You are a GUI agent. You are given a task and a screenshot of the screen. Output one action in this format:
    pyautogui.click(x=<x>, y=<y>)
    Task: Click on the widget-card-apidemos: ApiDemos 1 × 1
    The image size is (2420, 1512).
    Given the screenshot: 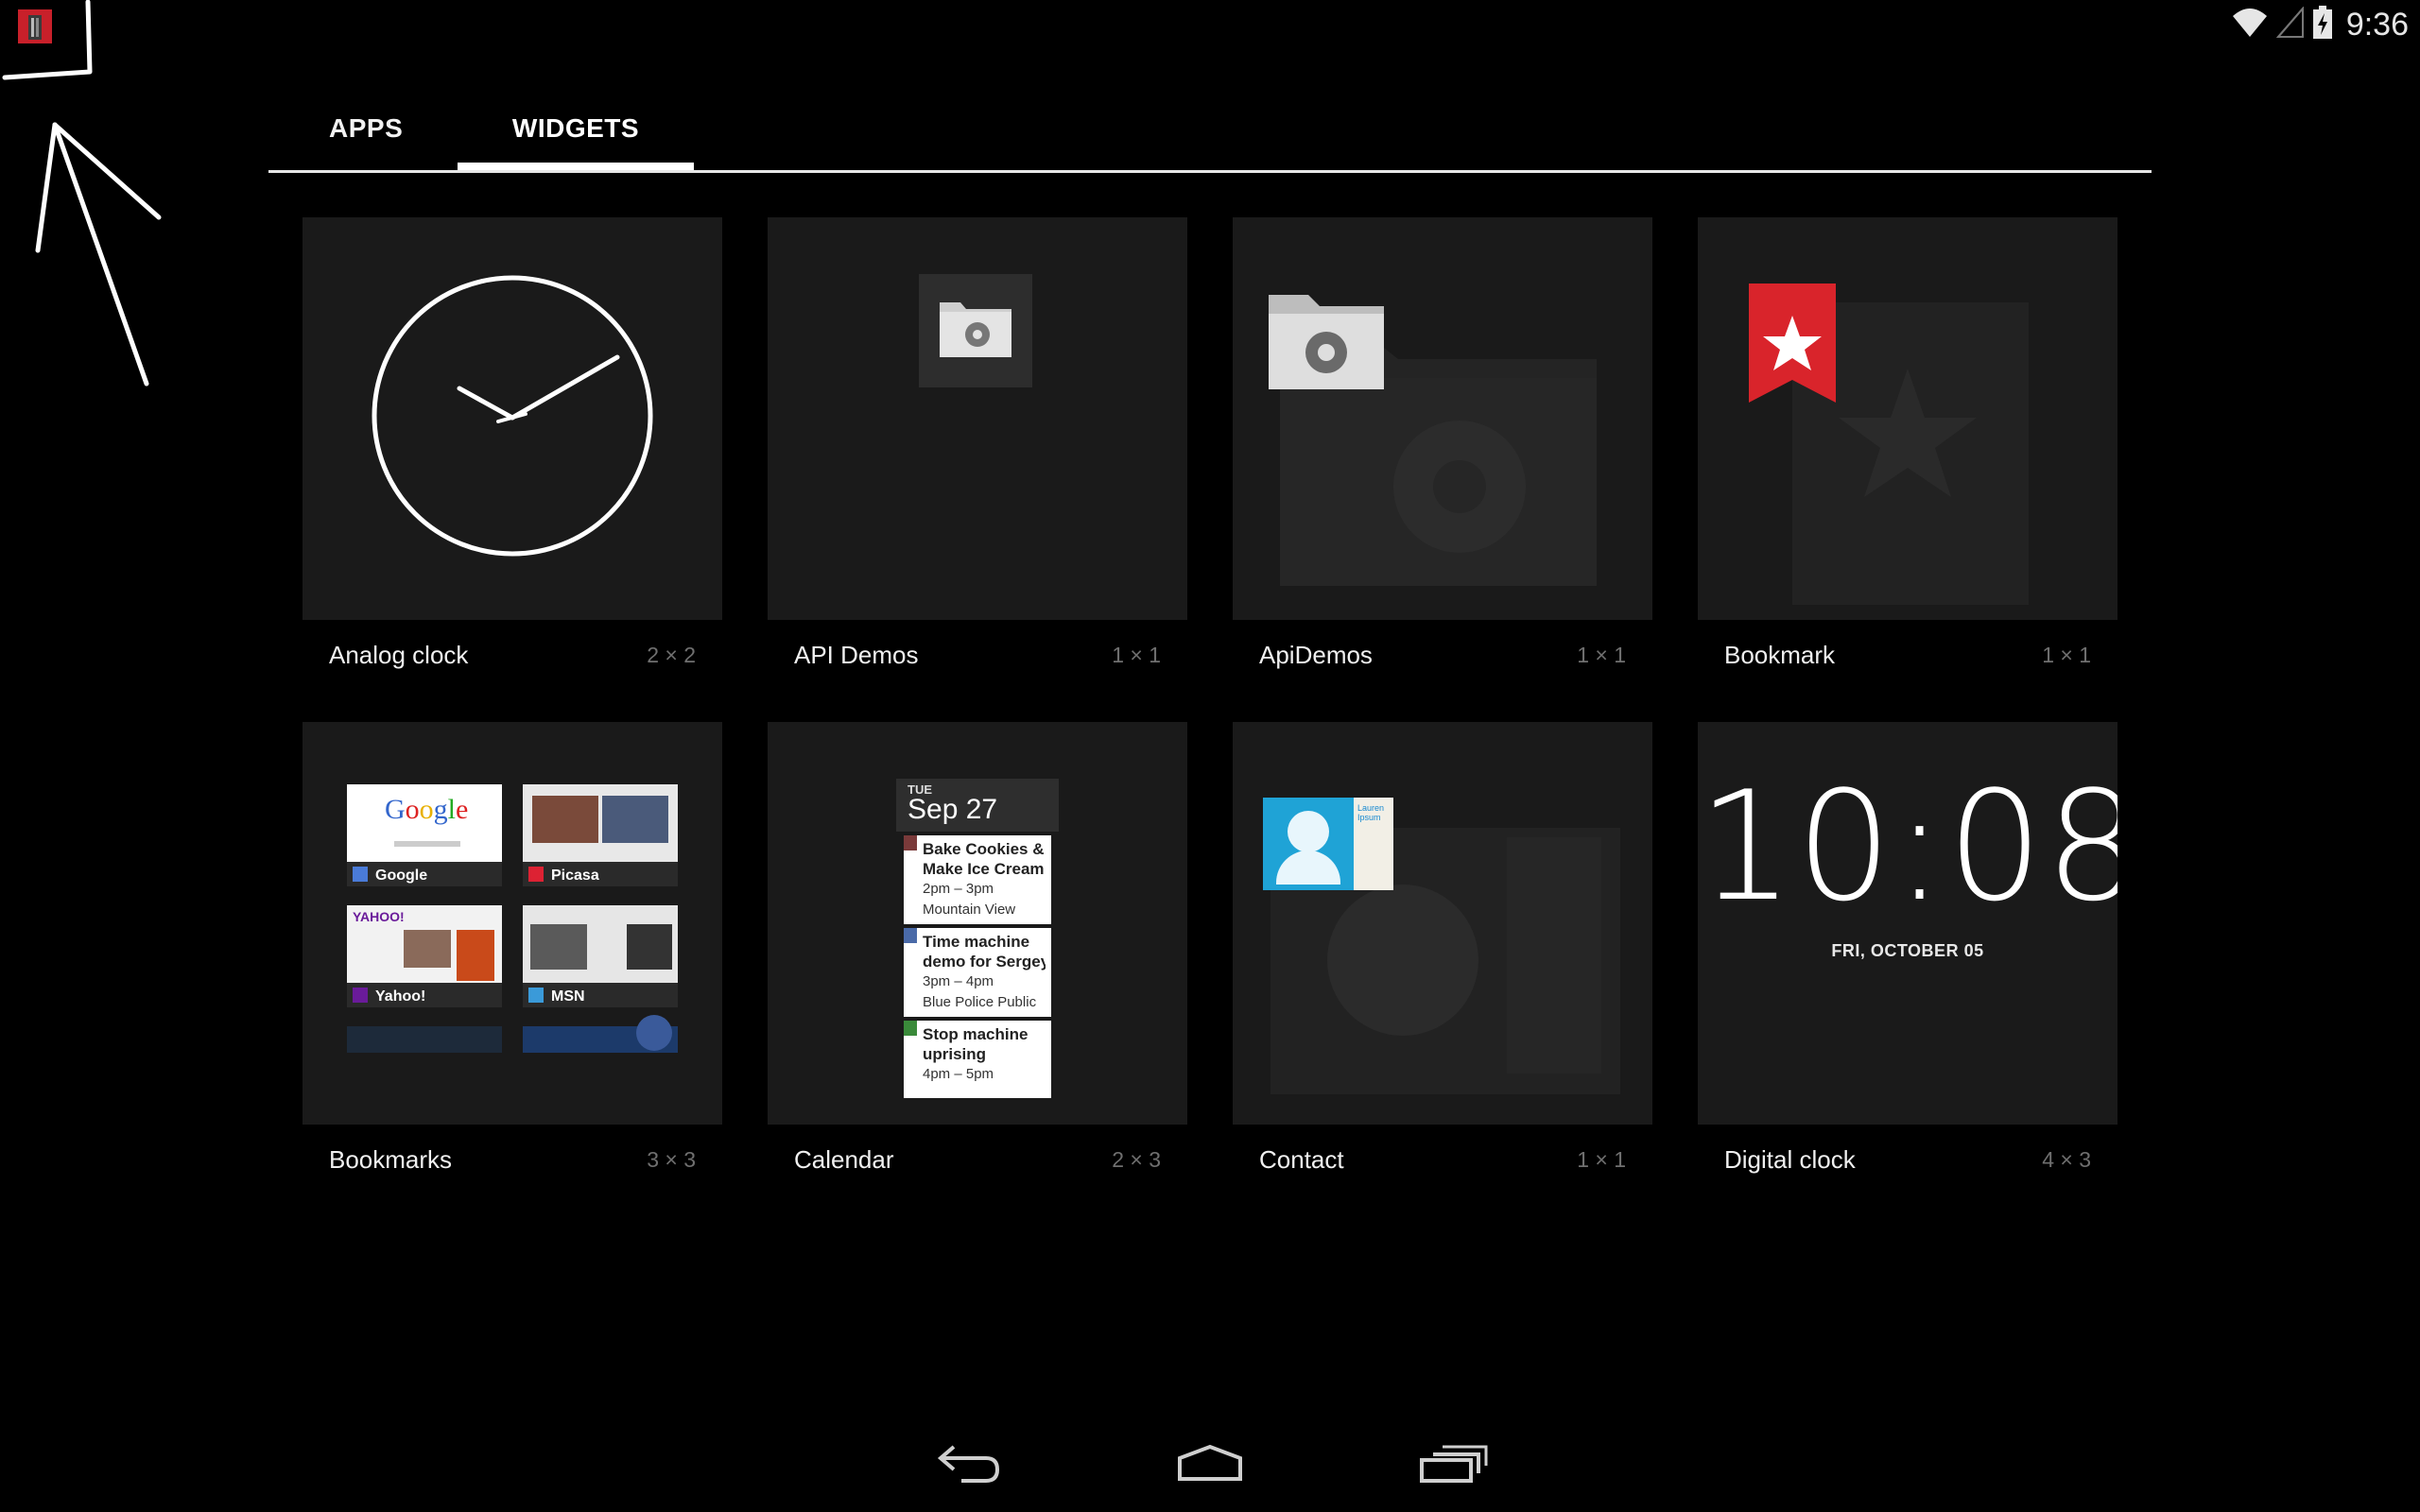 What is the action you would take?
    pyautogui.click(x=1442, y=463)
    